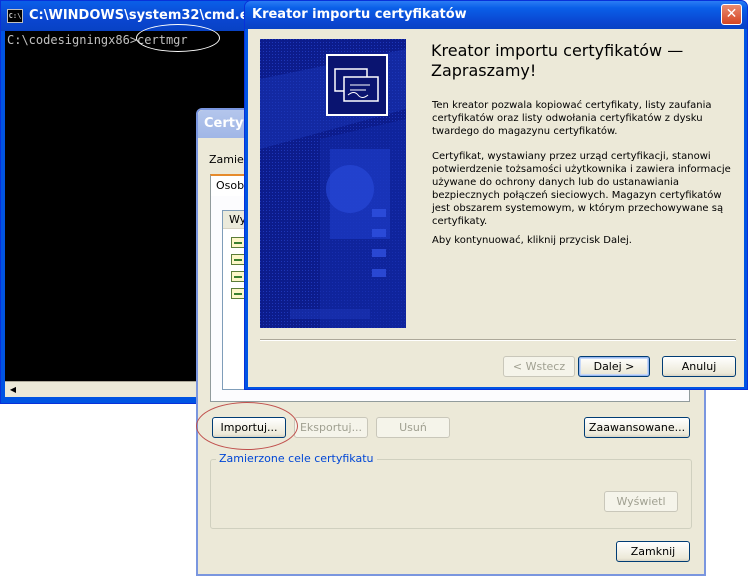  Describe the element at coordinates (72, 40) in the screenshot. I see `cmd-prompt: C:\codesigningx86>` at that location.